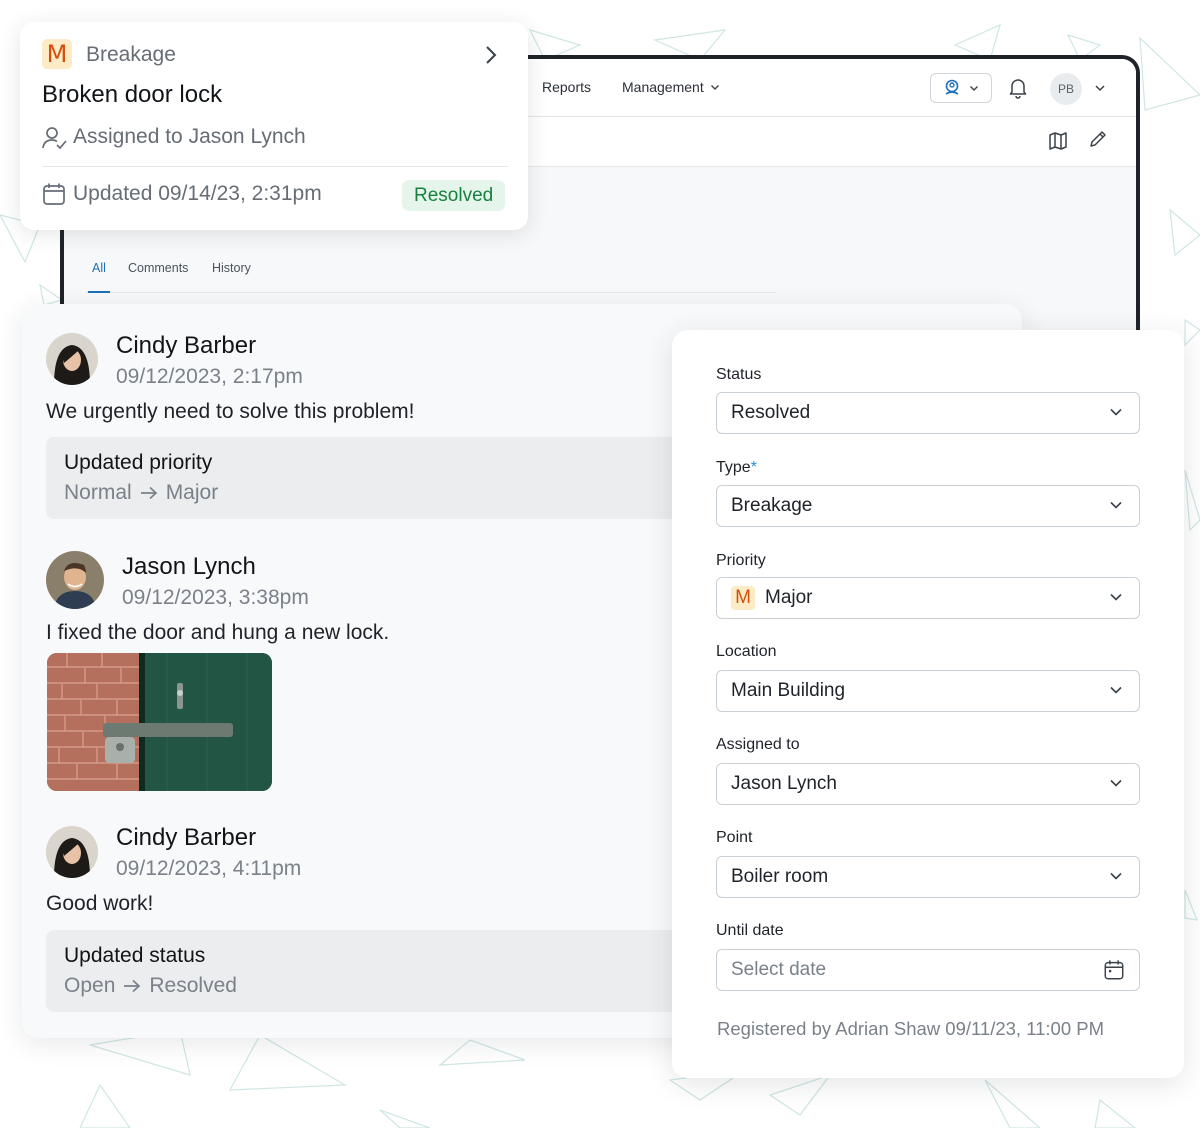 The image size is (1200, 1128). Describe the element at coordinates (158, 268) in the screenshot. I see `tab-comments: Comments` at that location.